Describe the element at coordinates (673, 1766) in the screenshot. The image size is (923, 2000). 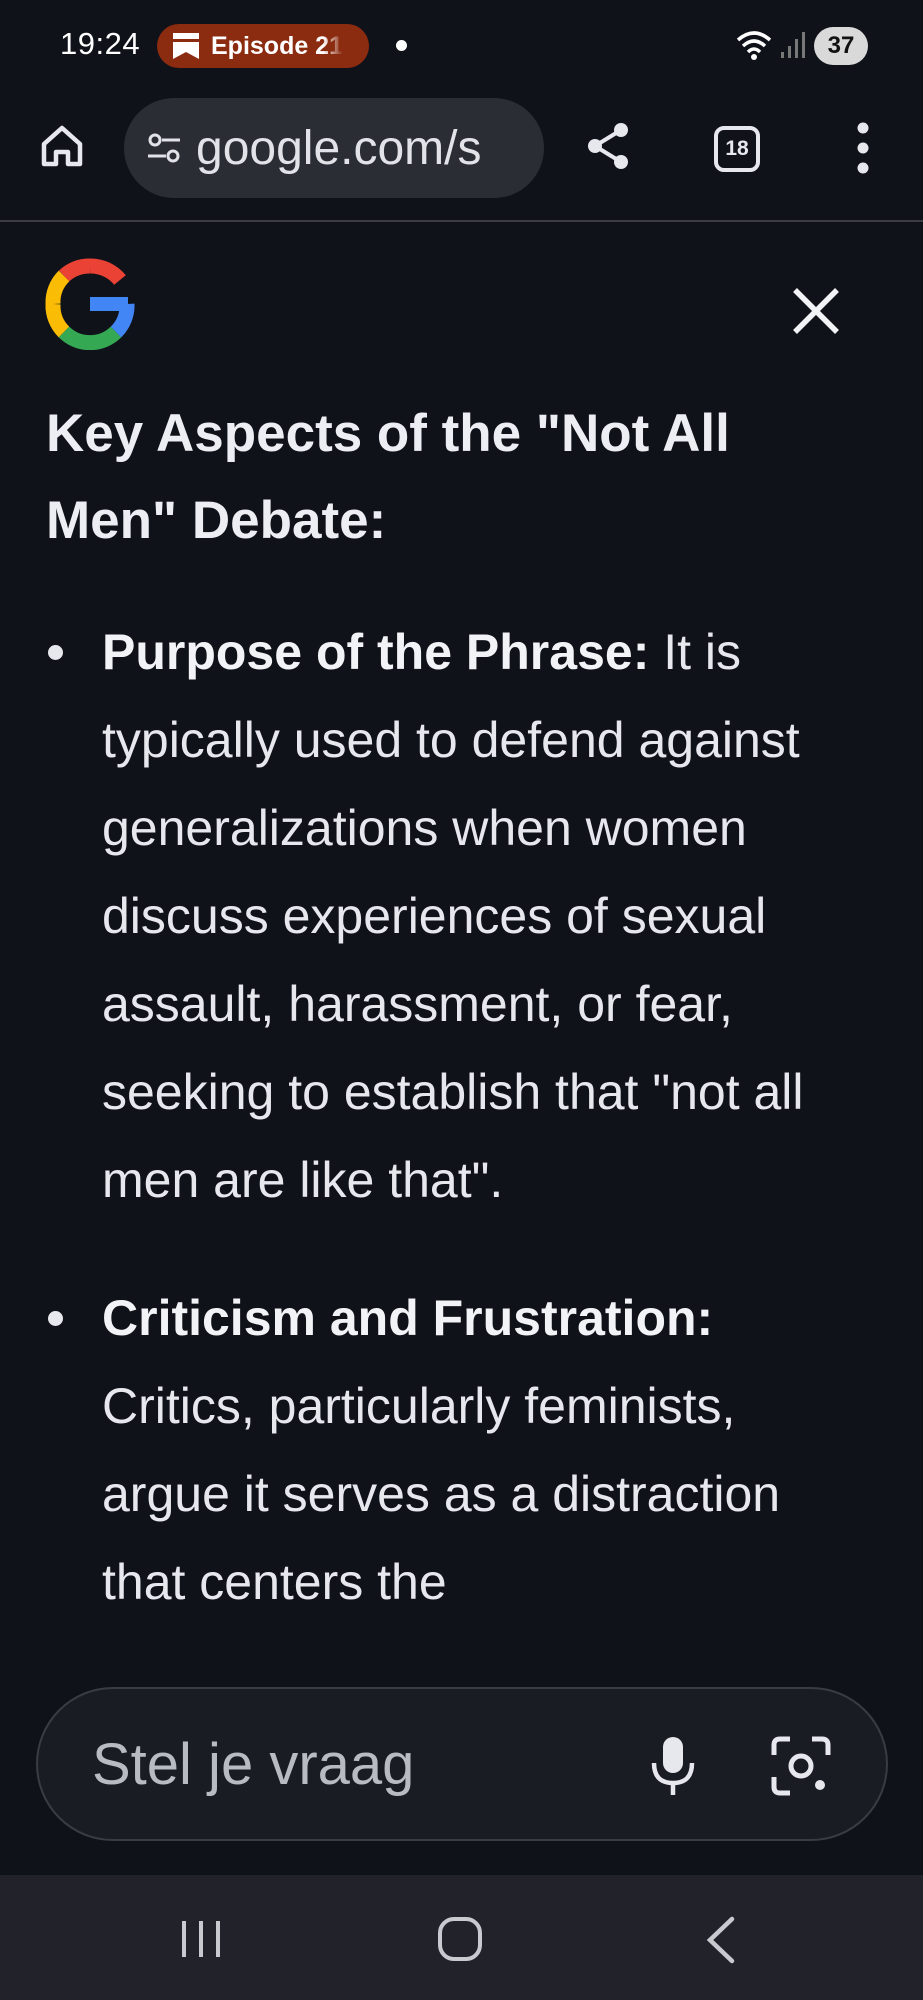
I see `mic-icon` at that location.